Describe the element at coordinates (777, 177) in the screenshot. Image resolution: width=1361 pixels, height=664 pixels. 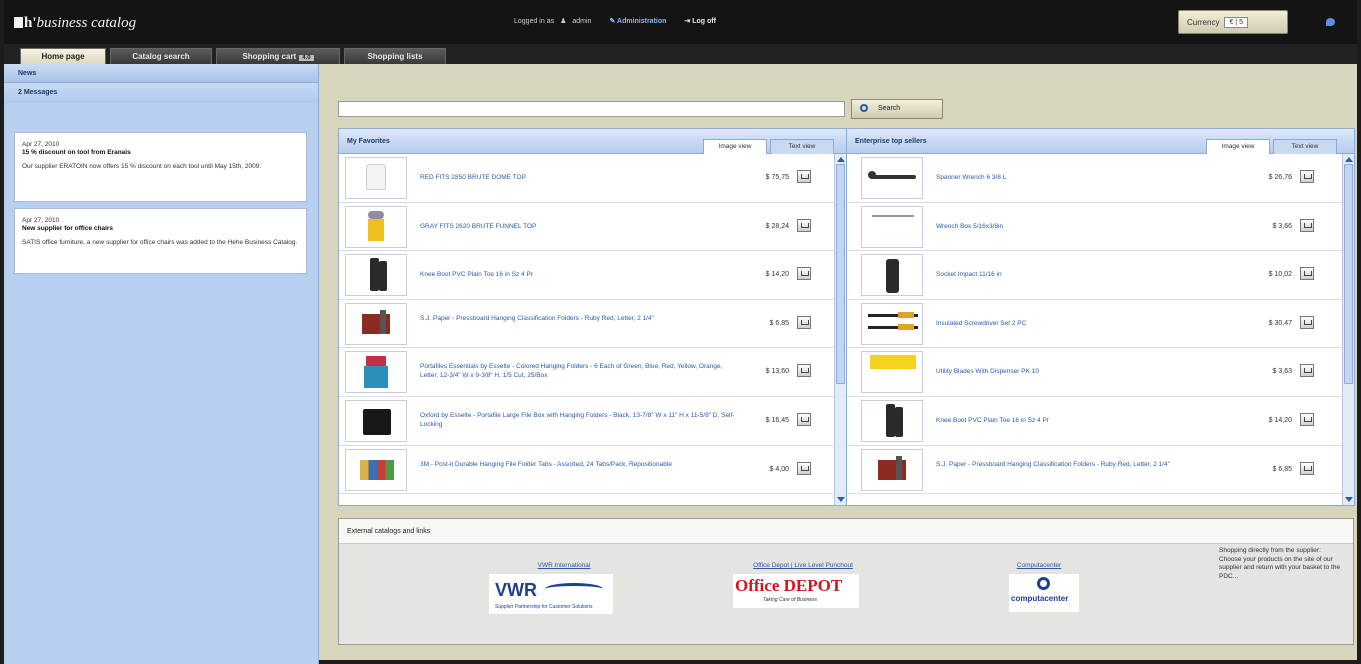
I see `product-price: $ 75,75` at that location.